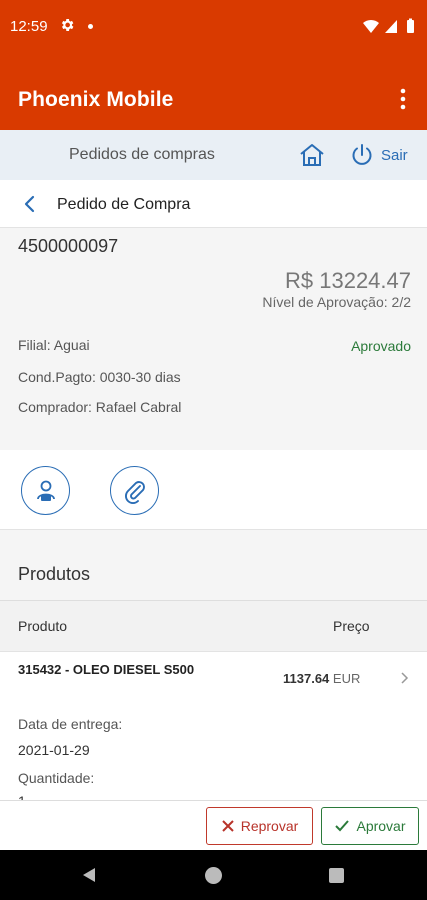 The image size is (427, 900). I want to click on nav-home-icon, so click(213, 875).